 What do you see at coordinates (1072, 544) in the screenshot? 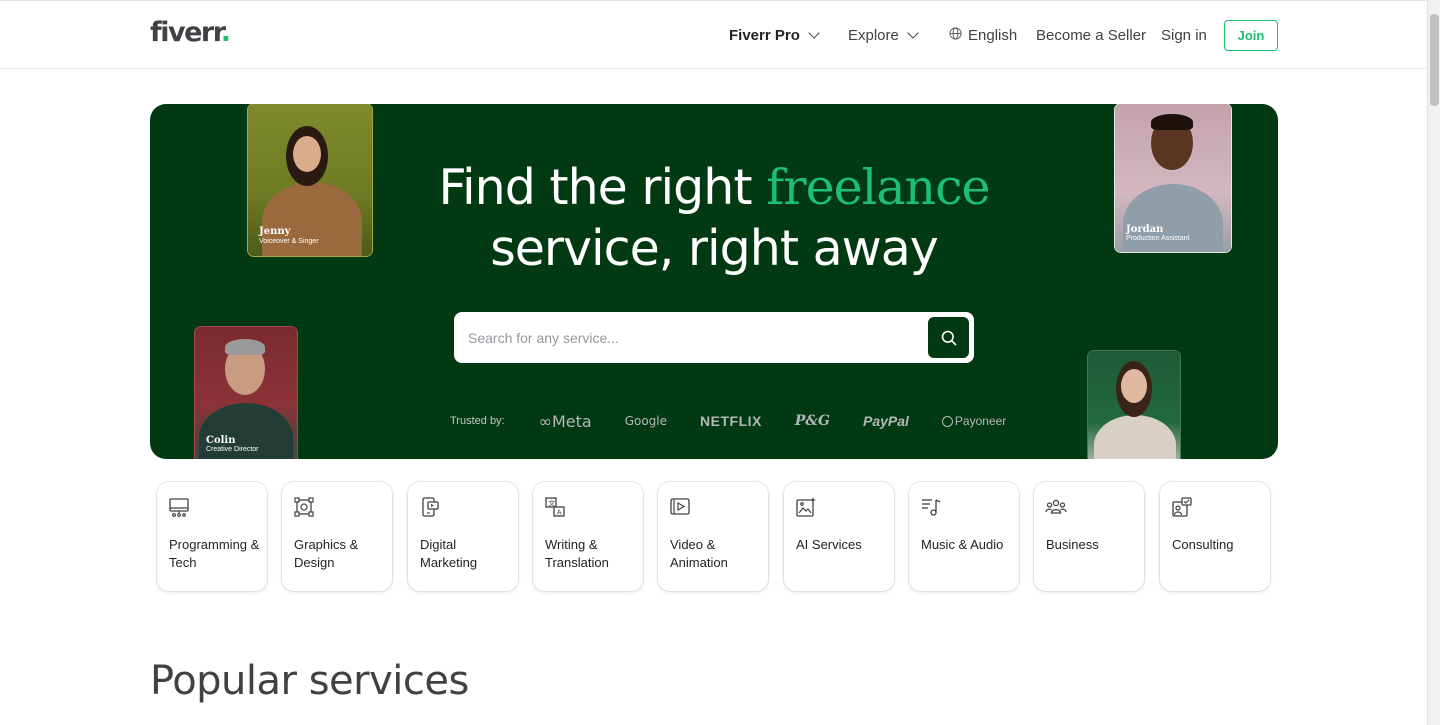
I see `category-label: Business` at bounding box center [1072, 544].